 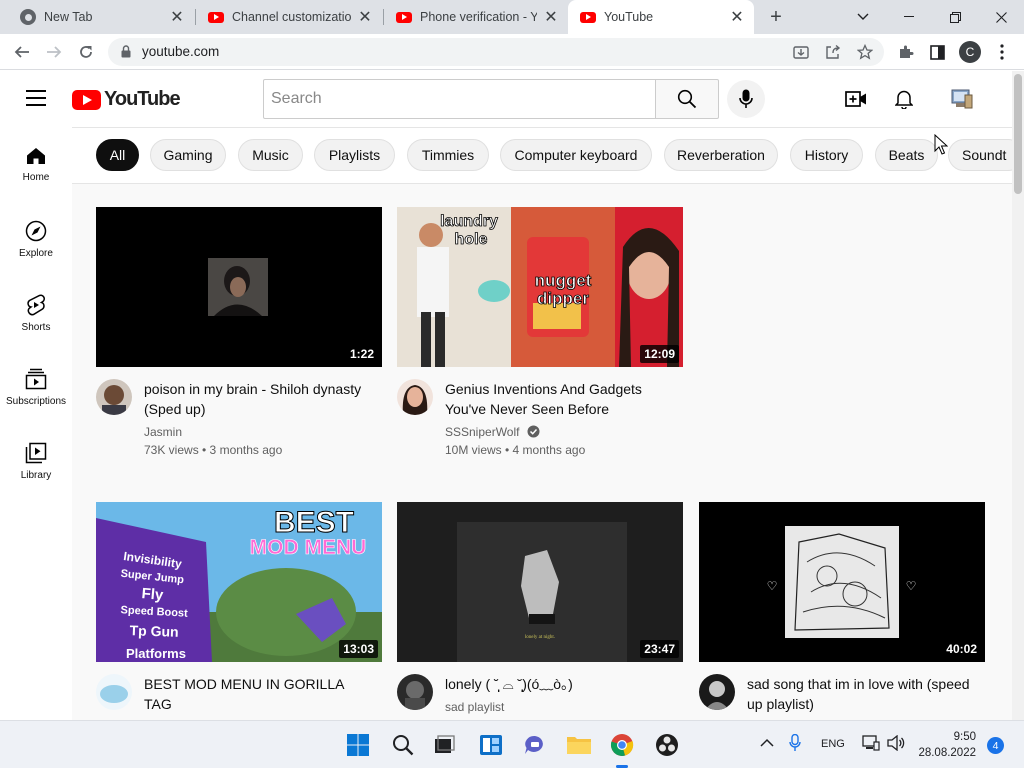 What do you see at coordinates (801, 52) in the screenshot?
I see `install-app-icon` at bounding box center [801, 52].